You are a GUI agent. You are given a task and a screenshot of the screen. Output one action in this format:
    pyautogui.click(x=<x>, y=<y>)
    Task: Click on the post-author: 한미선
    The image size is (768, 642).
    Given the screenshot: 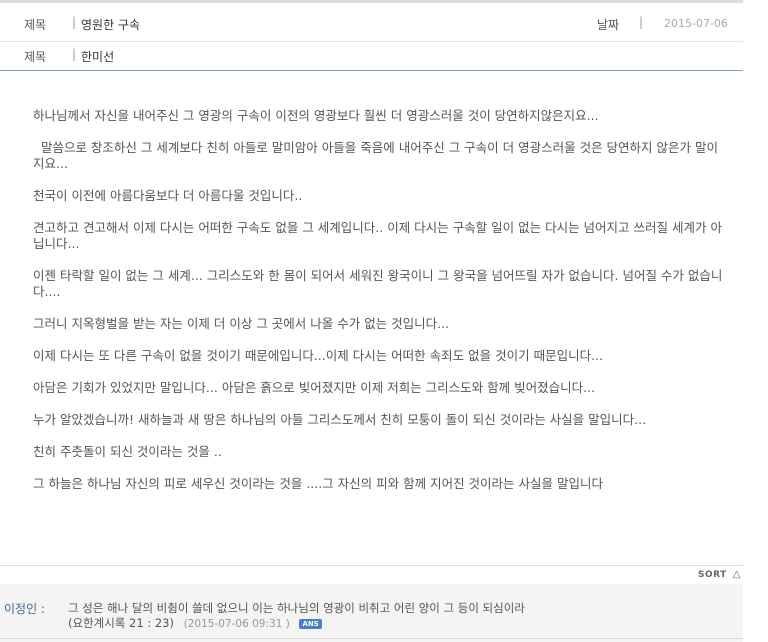 What is the action you would take?
    pyautogui.click(x=98, y=57)
    